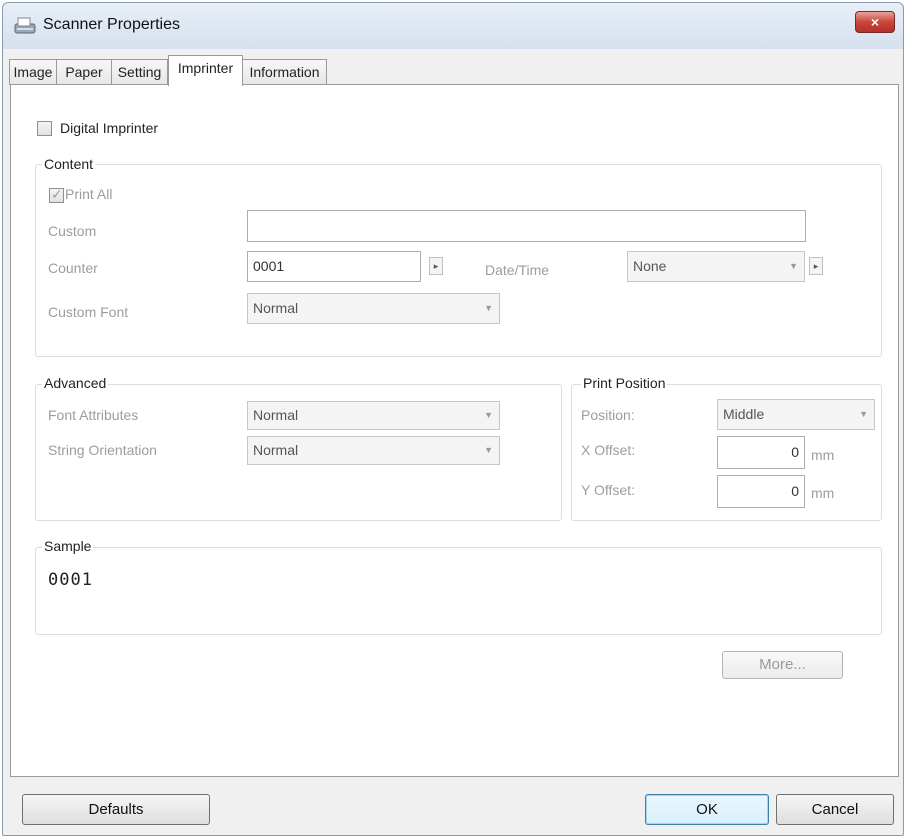  What do you see at coordinates (373, 415) in the screenshot?
I see `font-attributes-combo: Normal ▼` at bounding box center [373, 415].